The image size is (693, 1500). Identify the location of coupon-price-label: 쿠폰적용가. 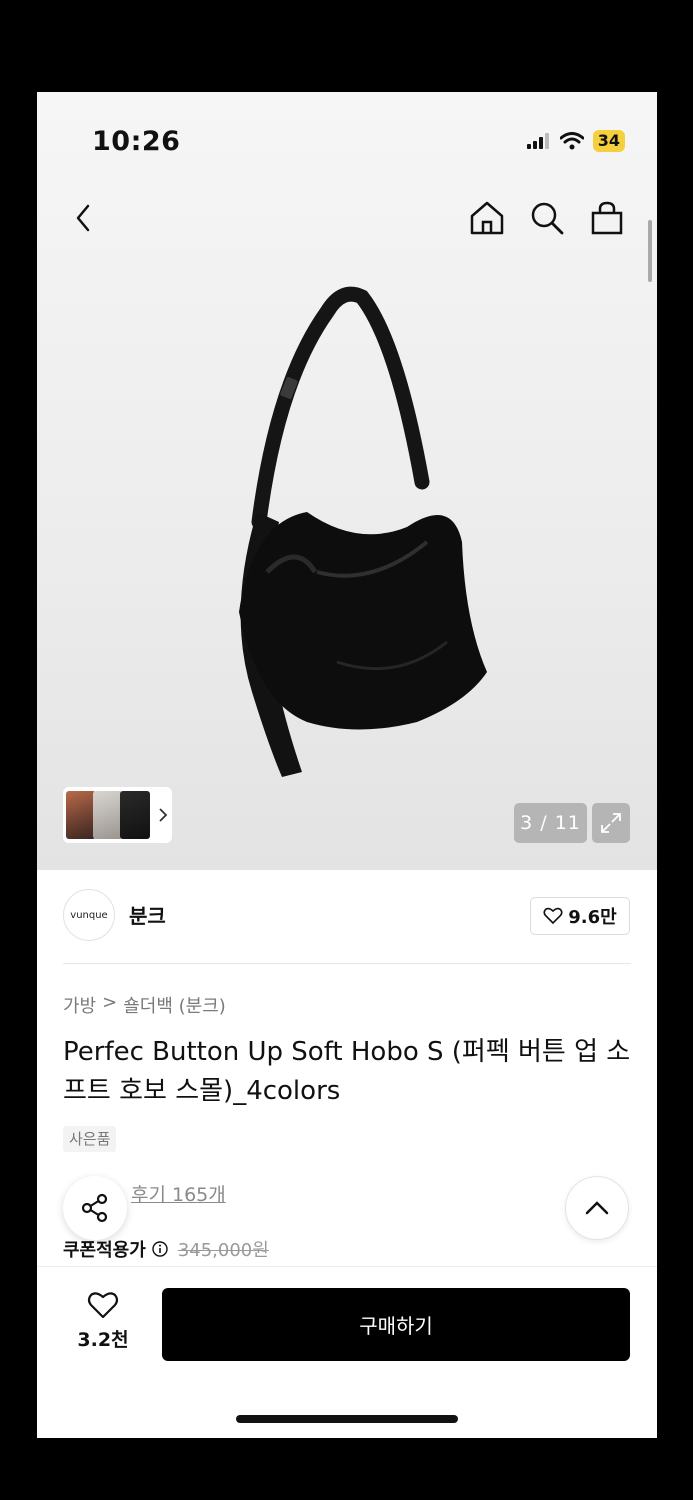
(104, 1250).